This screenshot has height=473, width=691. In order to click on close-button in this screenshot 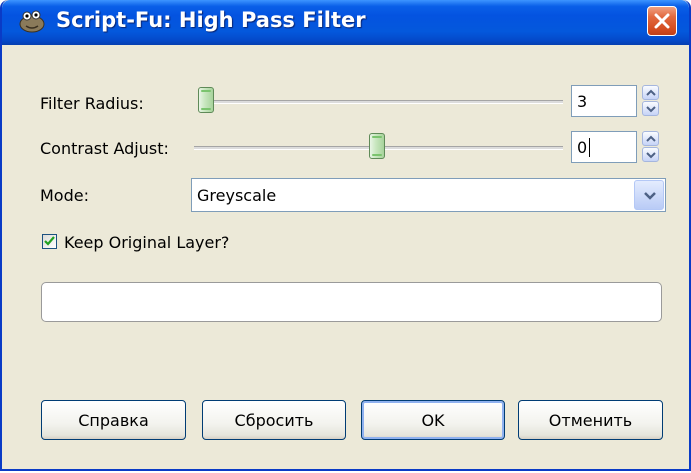, I will do `click(662, 21)`.